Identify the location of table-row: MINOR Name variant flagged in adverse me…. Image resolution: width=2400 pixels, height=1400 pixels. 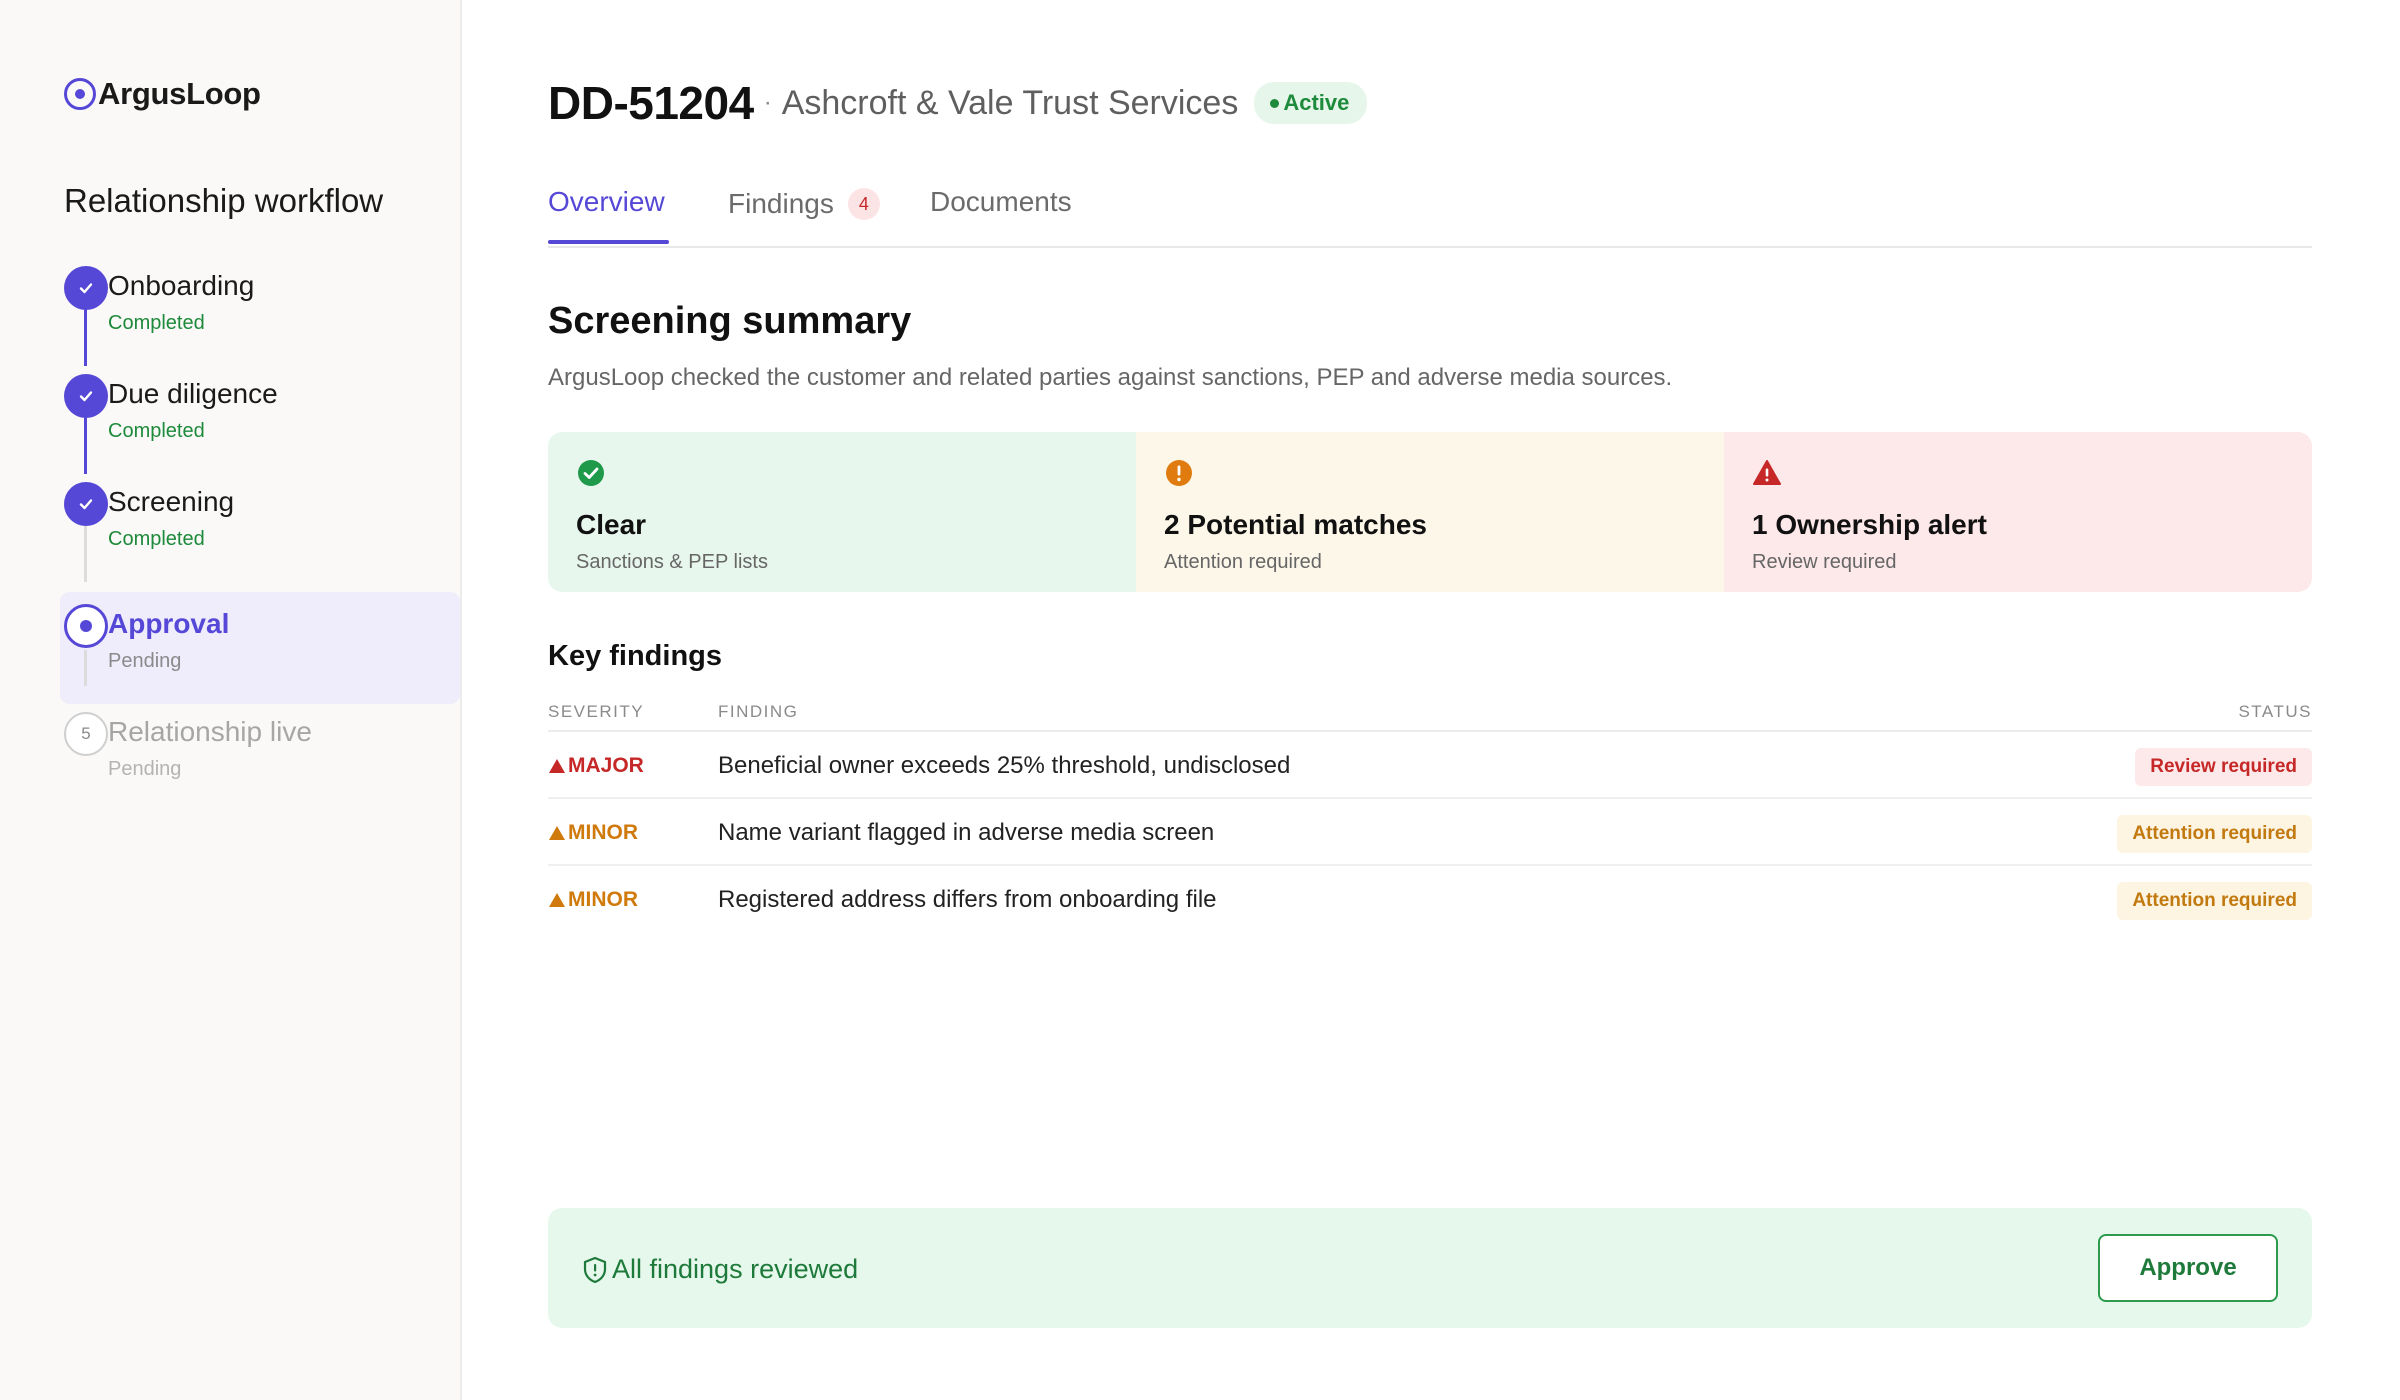
(1430, 832).